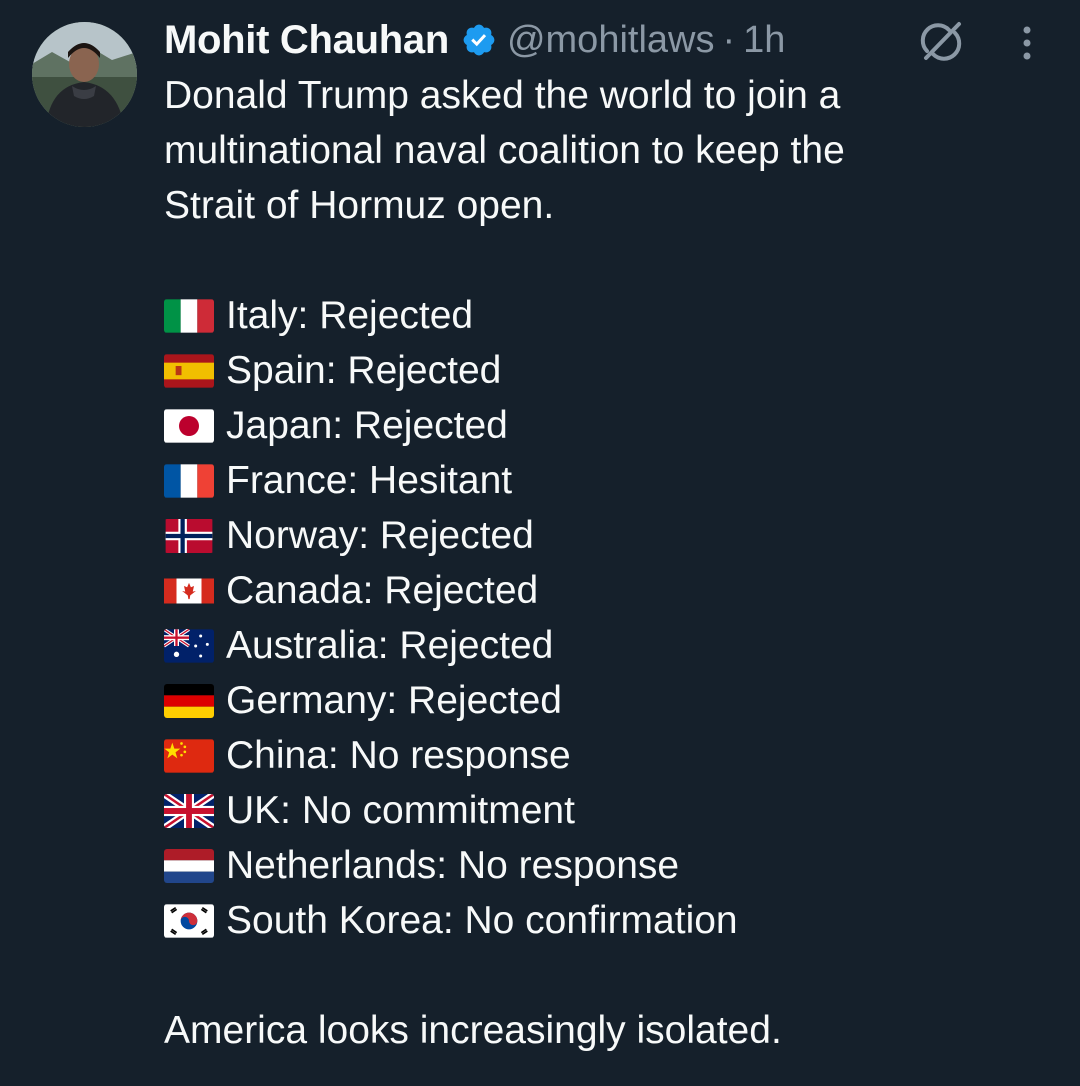  What do you see at coordinates (604, 810) in the screenshot?
I see `country-item: UK: No commitment` at bounding box center [604, 810].